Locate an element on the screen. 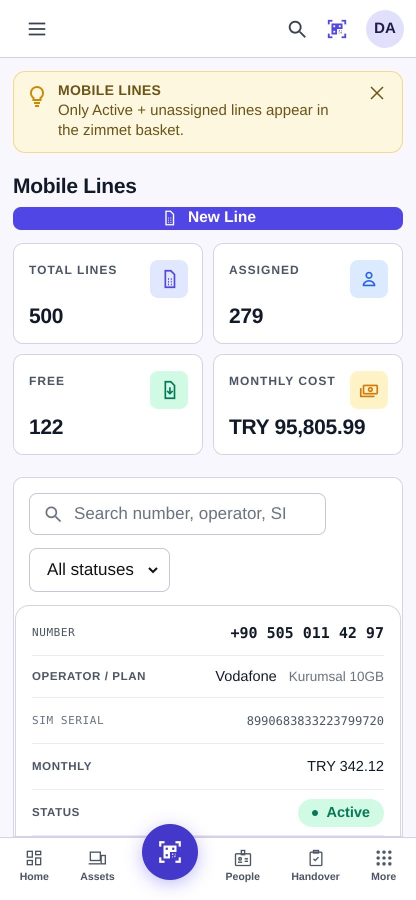  field-label: OPERATOR / PLAN is located at coordinates (89, 676).